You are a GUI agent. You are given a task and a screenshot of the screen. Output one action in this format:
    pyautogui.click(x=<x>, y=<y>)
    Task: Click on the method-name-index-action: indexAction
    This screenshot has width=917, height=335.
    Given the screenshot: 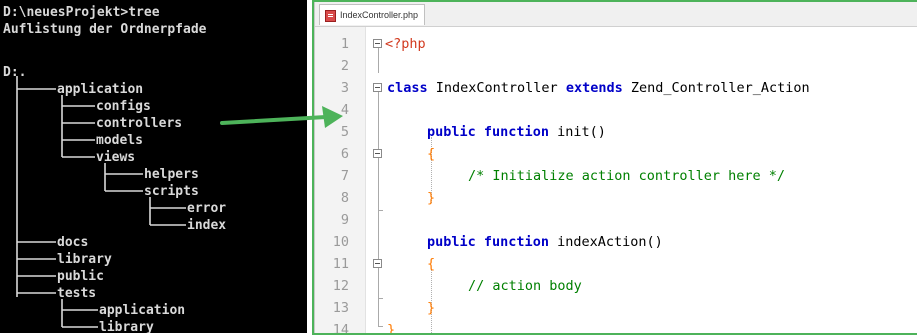 What is the action you would take?
    pyautogui.click(x=597, y=242)
    